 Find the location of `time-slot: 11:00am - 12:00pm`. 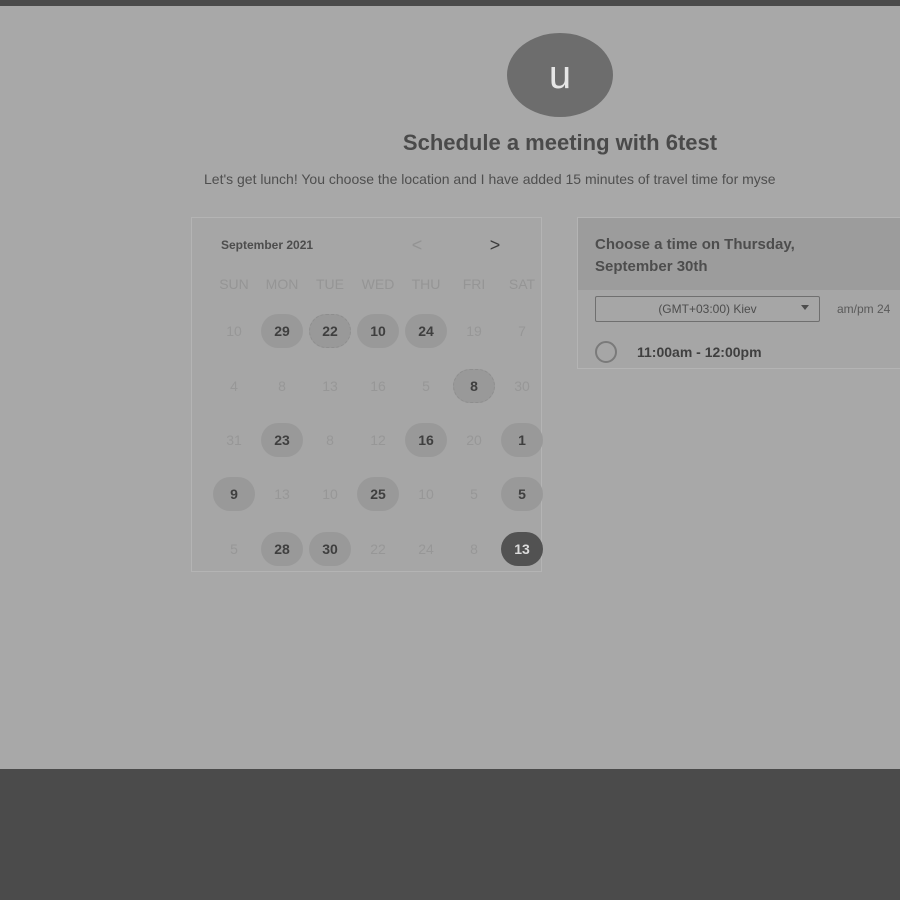

time-slot: 11:00am - 12:00pm is located at coordinates (678, 352).